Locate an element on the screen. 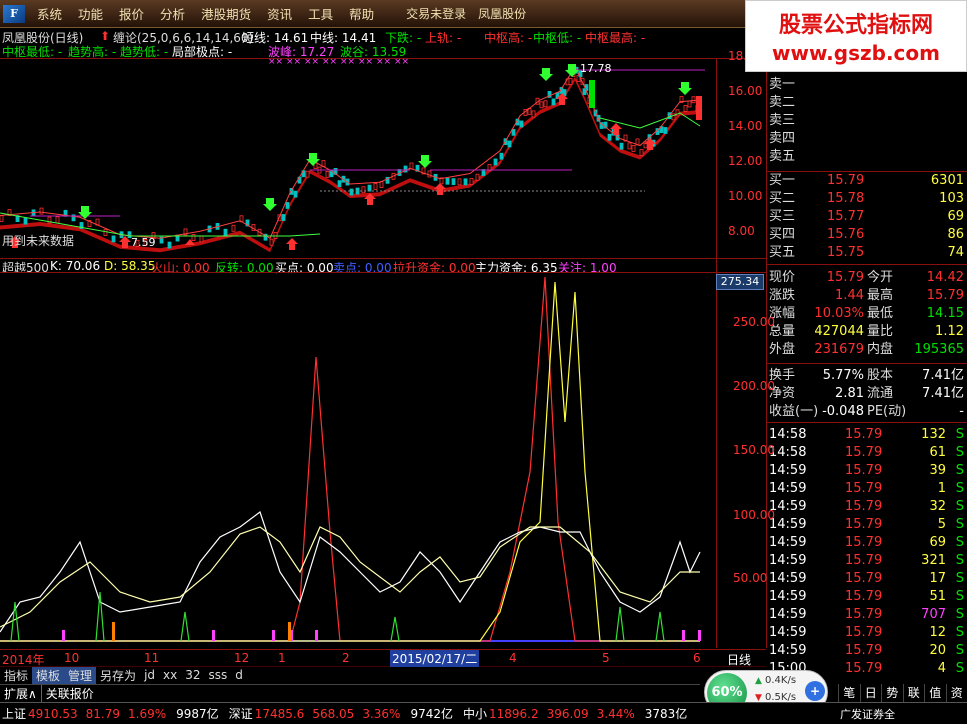 This screenshot has width=967, height=724. time-axis is located at coordinates (383, 657).